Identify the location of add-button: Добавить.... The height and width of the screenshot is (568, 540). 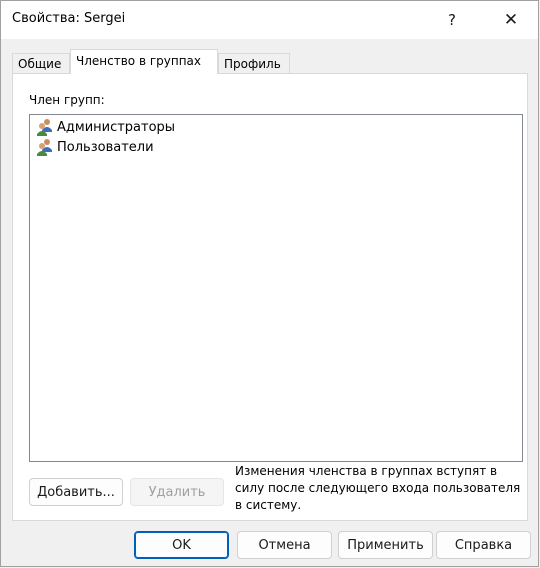
(76, 492).